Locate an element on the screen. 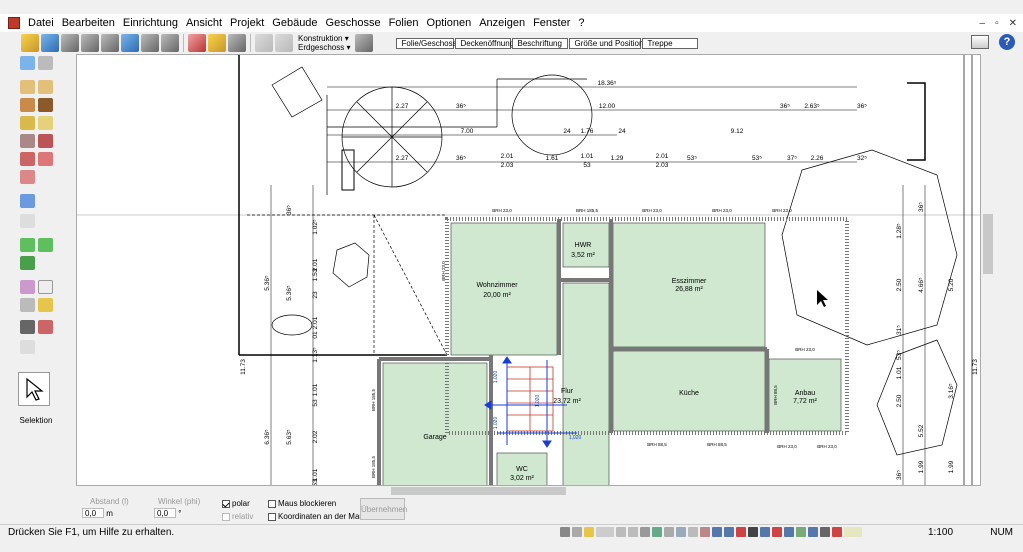 The height and width of the screenshot is (552, 1023). tab-beschriftung: Beschriftung is located at coordinates (540, 43).